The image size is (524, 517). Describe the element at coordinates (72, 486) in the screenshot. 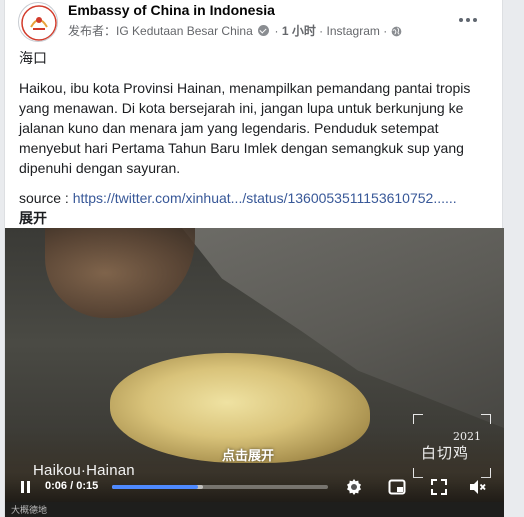

I see `video-time: 0:06 / 0:15` at that location.